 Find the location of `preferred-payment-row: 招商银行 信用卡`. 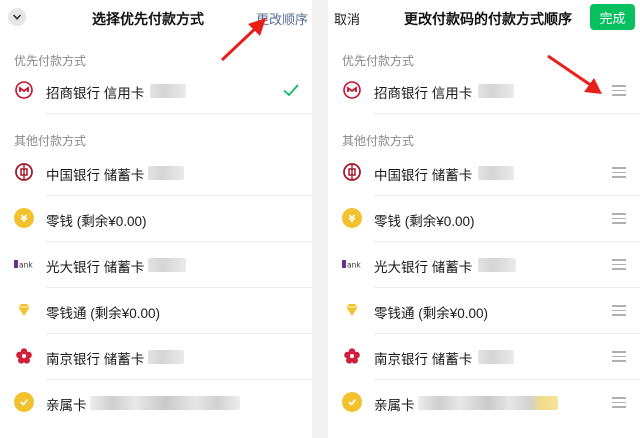

preferred-payment-row: 招商银行 信用卡 is located at coordinates (156, 91).